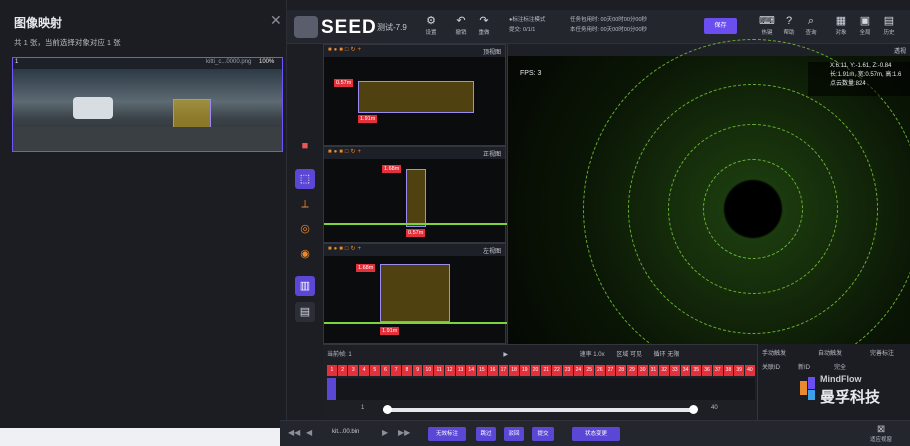 The image size is (910, 446). What do you see at coordinates (460, 370) in the screenshot?
I see `frame-cell: 13` at bounding box center [460, 370].